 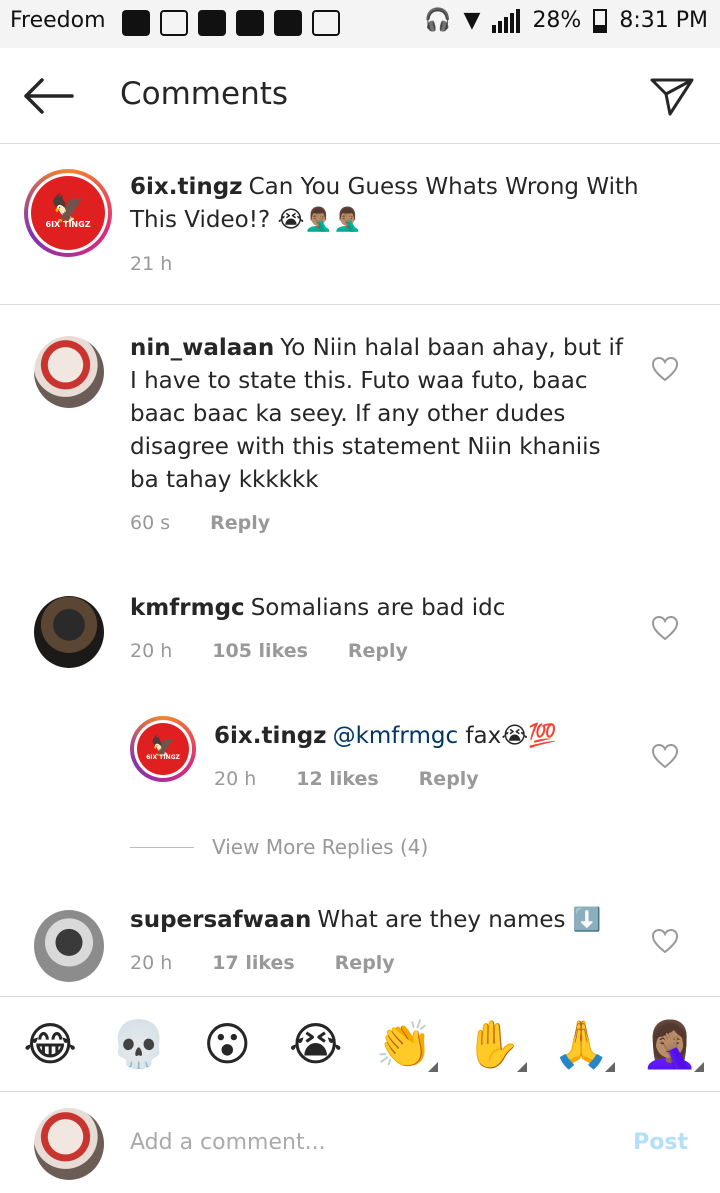 I want to click on comment-username: nin_walaan, so click(x=202, y=348).